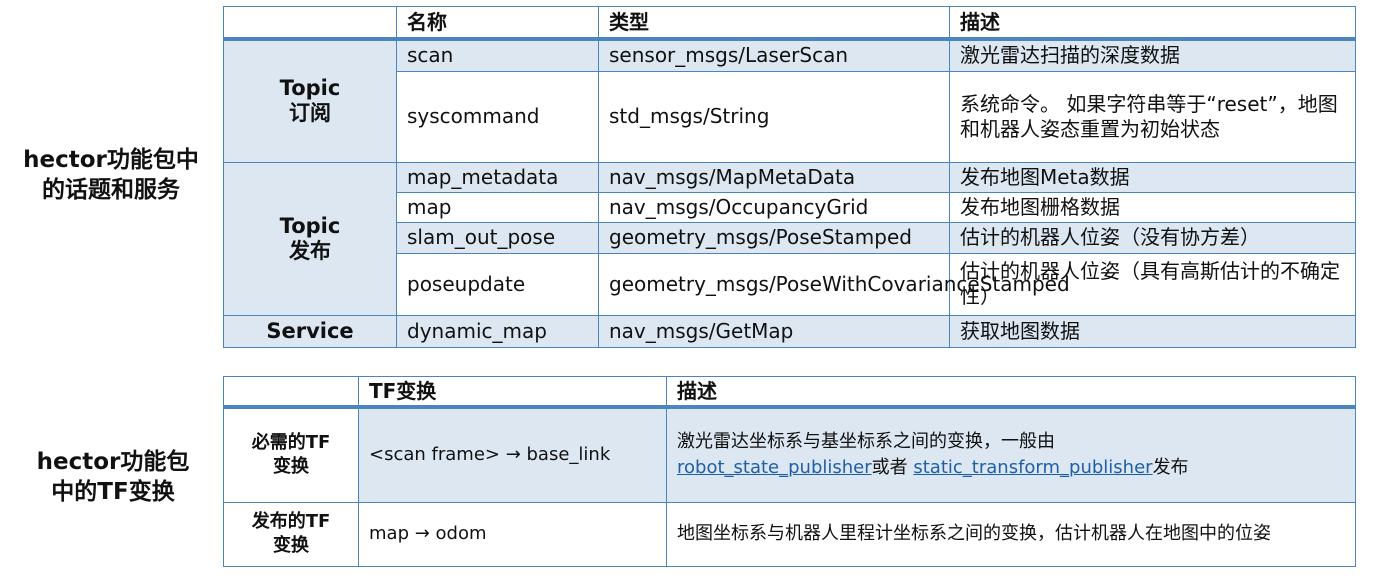 This screenshot has height=584, width=1375. Describe the element at coordinates (512, 392) in the screenshot. I see `header-cell-tf: TF变换` at that location.